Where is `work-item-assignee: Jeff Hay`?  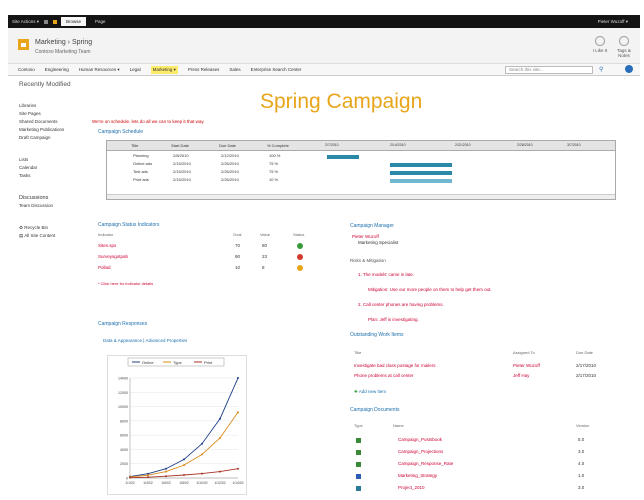
work-item-assignee: Jeff Hay is located at coordinates (521, 375).